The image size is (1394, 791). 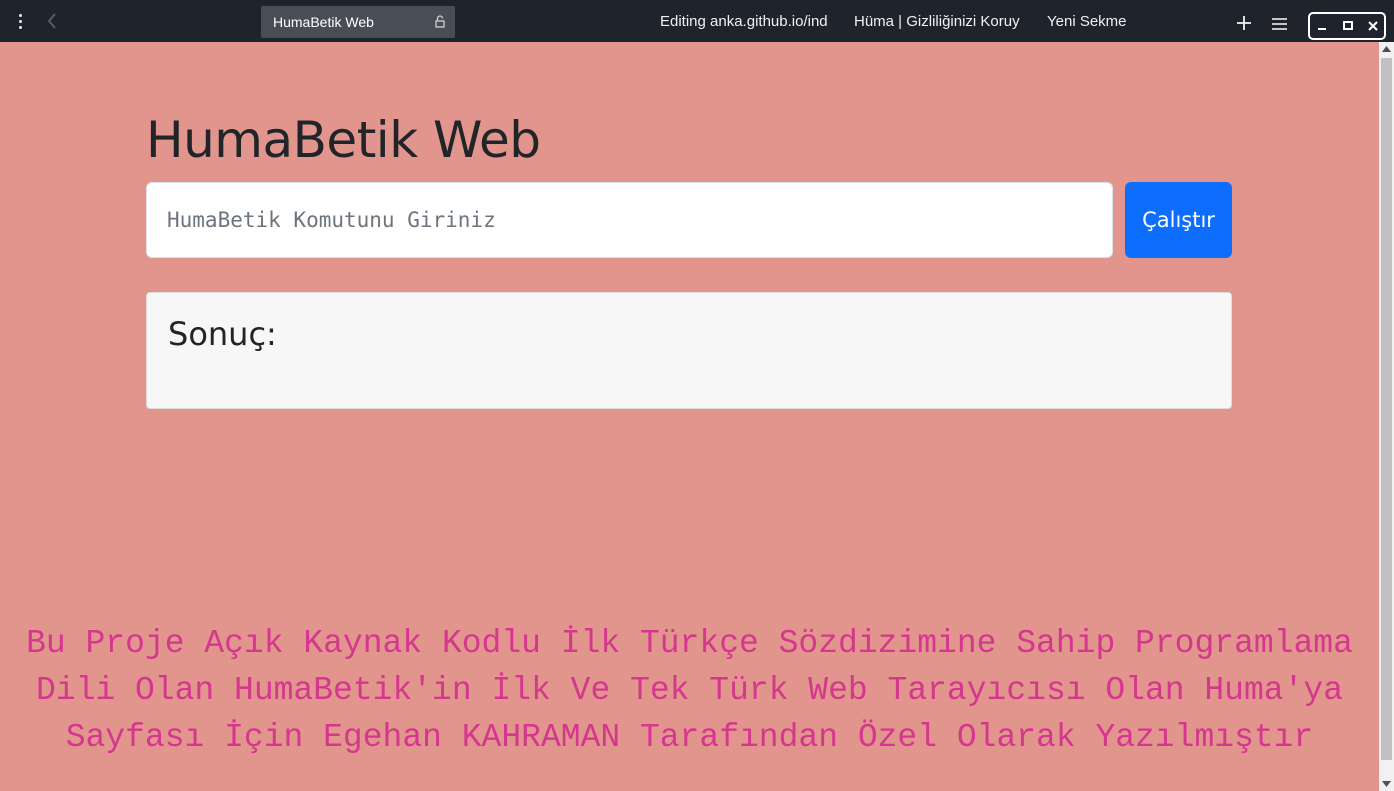 What do you see at coordinates (323, 22) in the screenshot?
I see `tab-title: HumaBetik Web` at bounding box center [323, 22].